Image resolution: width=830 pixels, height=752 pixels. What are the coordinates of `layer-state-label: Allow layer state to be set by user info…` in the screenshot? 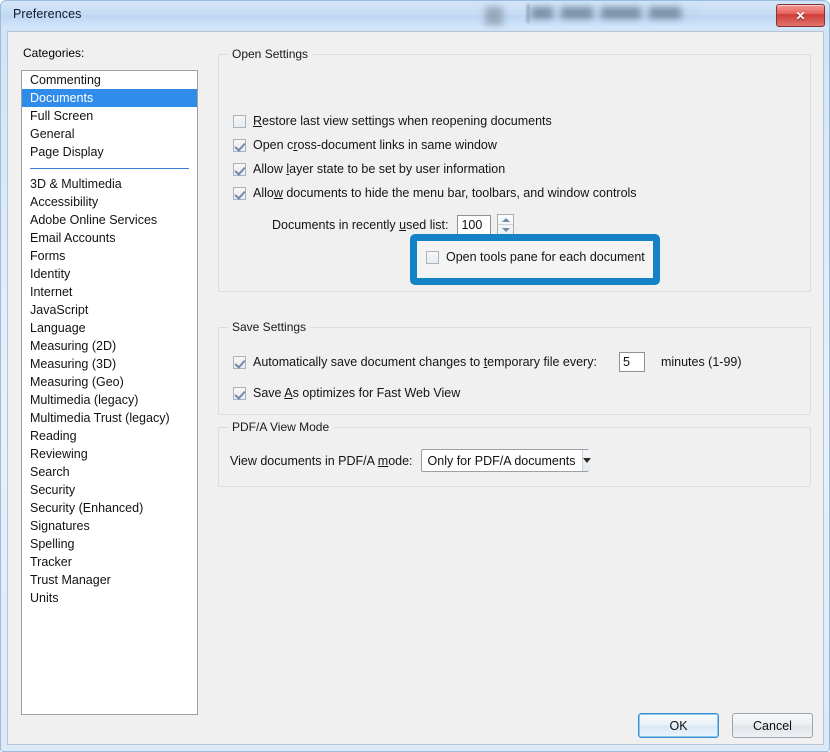 It's located at (379, 169).